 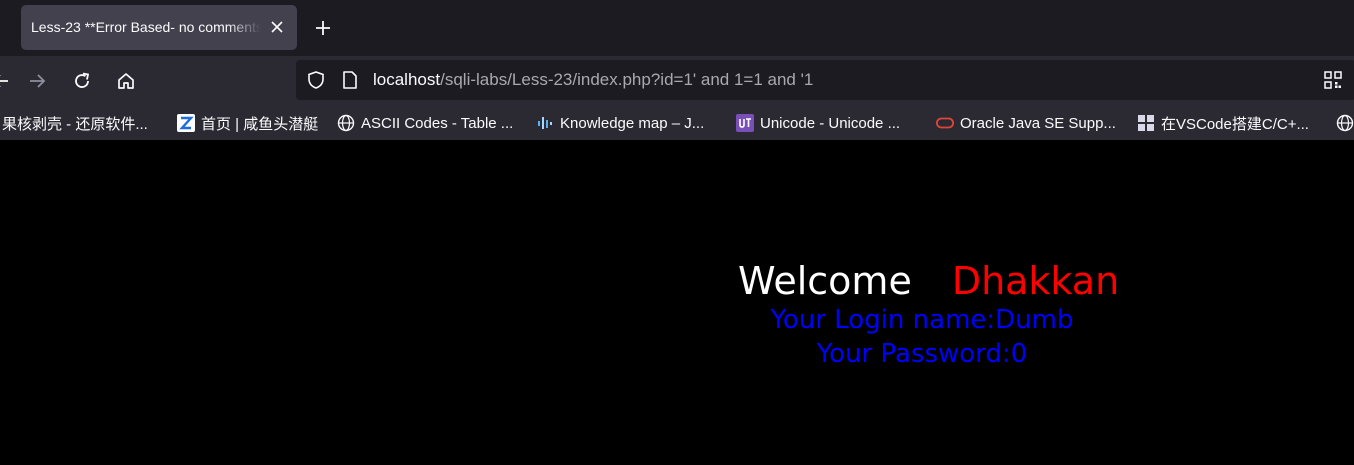 I want to click on bookmark-overflow-globe-icon, so click(x=1345, y=123).